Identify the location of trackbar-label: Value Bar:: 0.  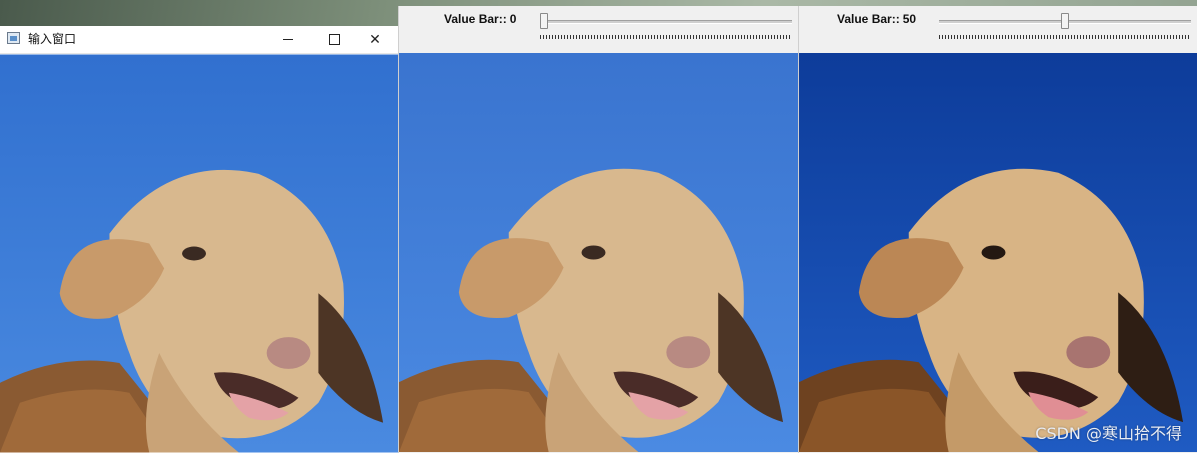
(480, 19).